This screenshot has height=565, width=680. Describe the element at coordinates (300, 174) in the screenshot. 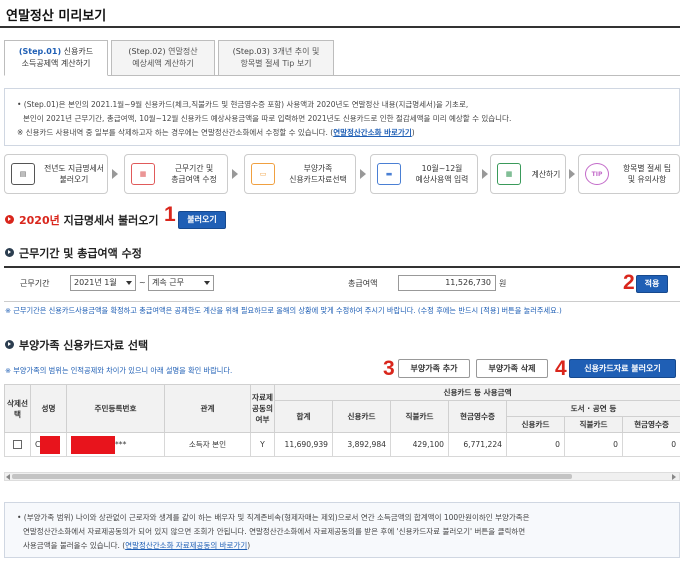

I see `flow-step-dependents: ▭ 부양가족신용카드자료선택` at that location.